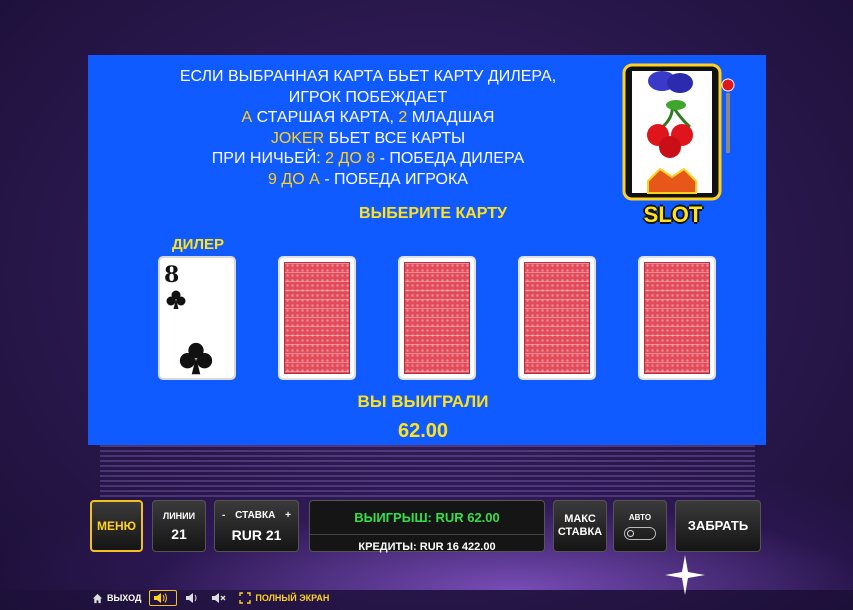  I want to click on autoplay-button: АВТО, so click(640, 526).